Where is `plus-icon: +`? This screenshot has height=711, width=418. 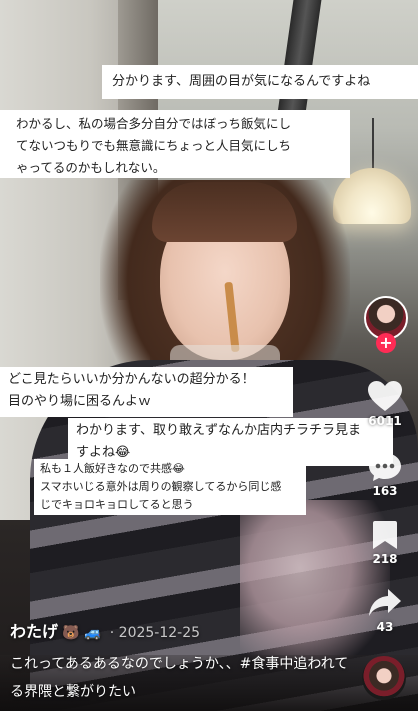 plus-icon: + is located at coordinates (386, 342).